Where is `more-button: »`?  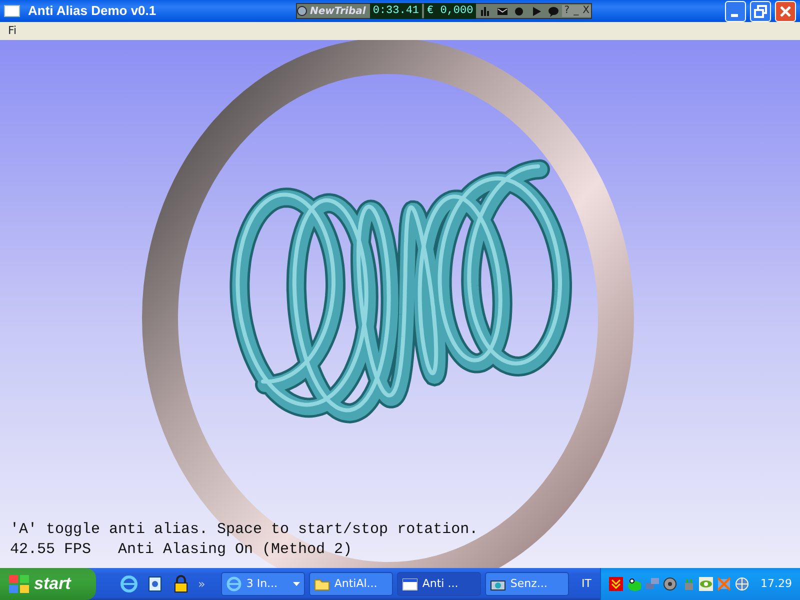
more-button: » is located at coordinates (202, 584).